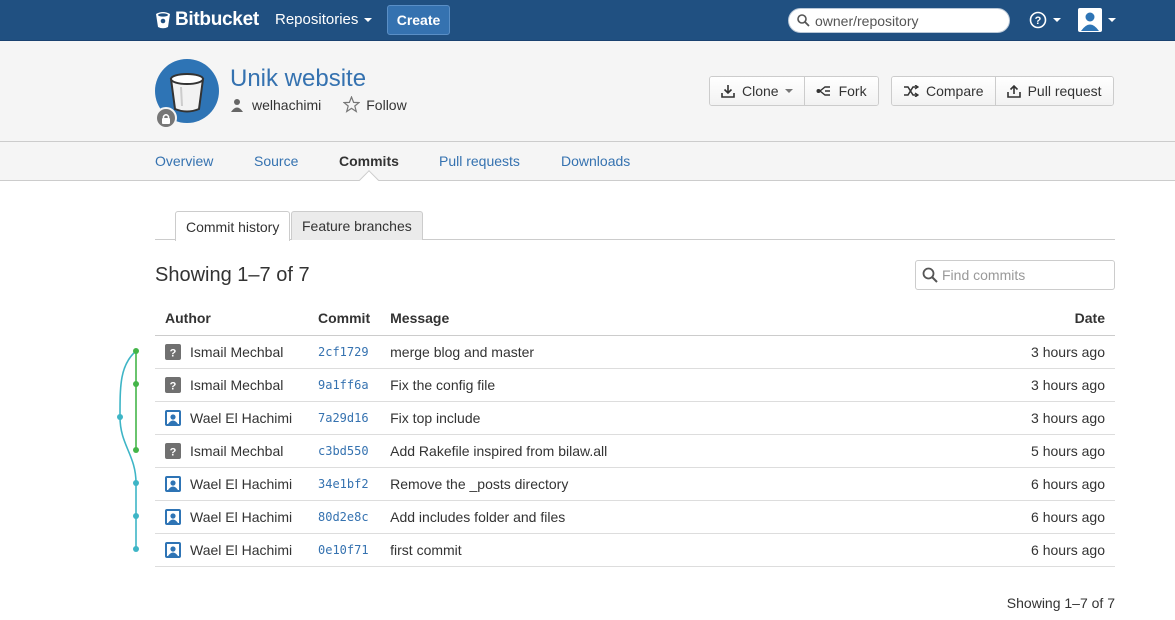 This screenshot has width=1175, height=620. I want to click on tab-downloads: Downloads, so click(595, 161).